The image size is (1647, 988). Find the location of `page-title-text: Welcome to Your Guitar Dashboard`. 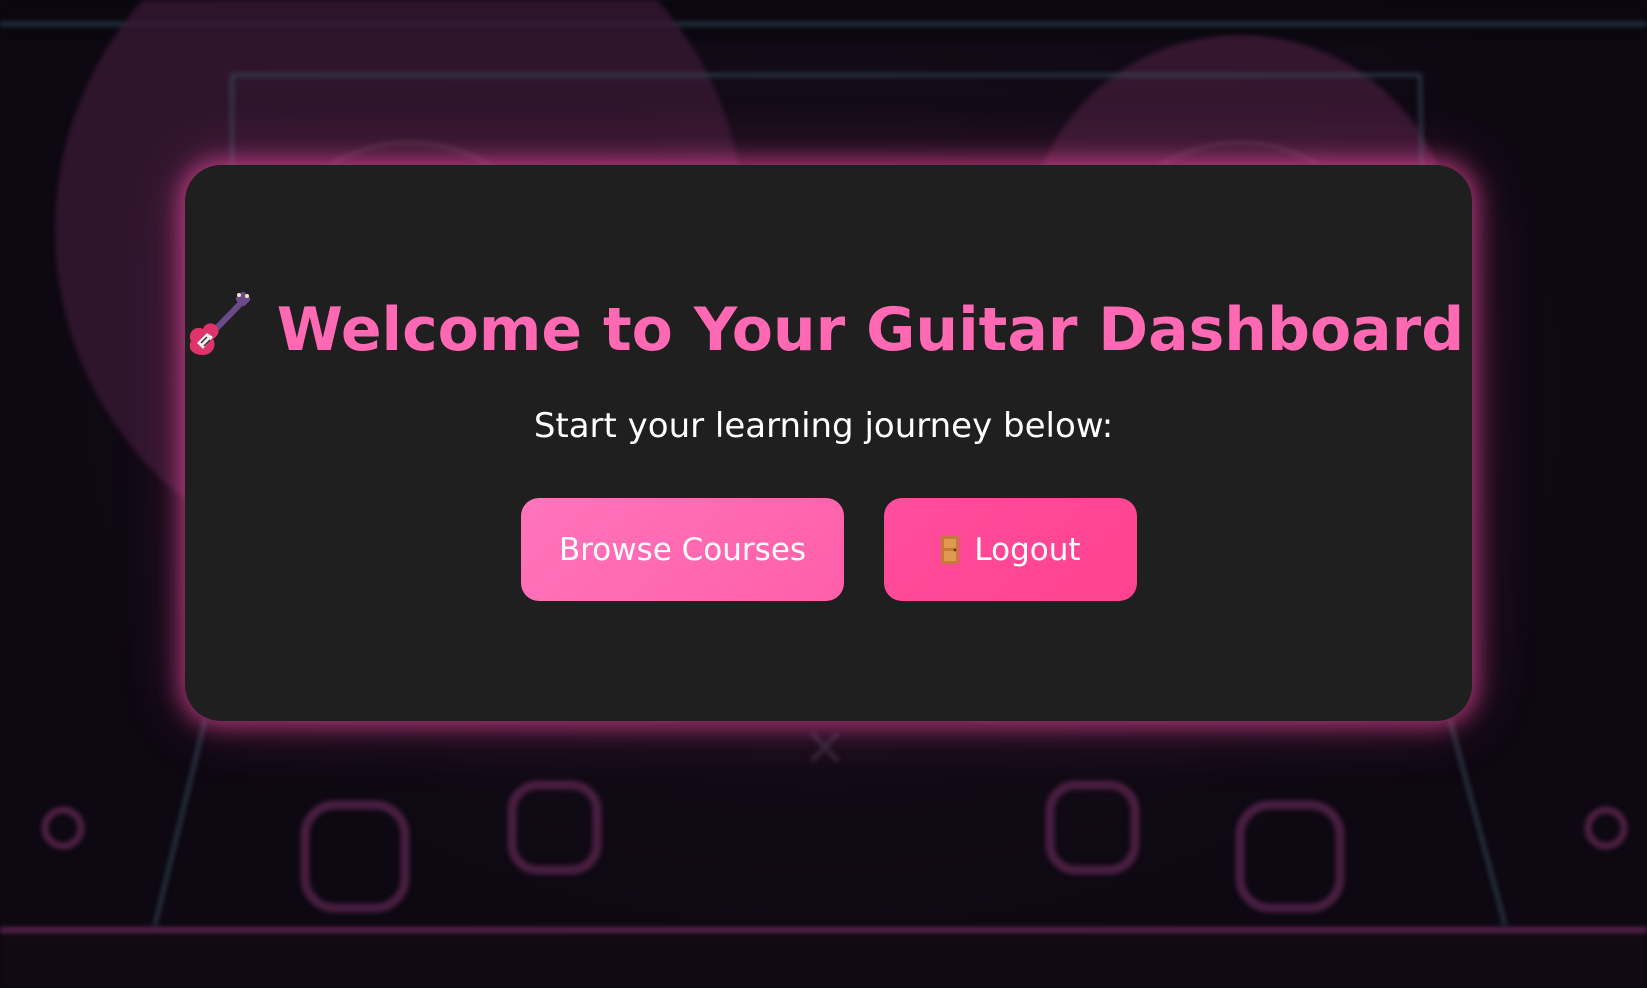

page-title-text: Welcome to Your Guitar Dashboard is located at coordinates (870, 330).